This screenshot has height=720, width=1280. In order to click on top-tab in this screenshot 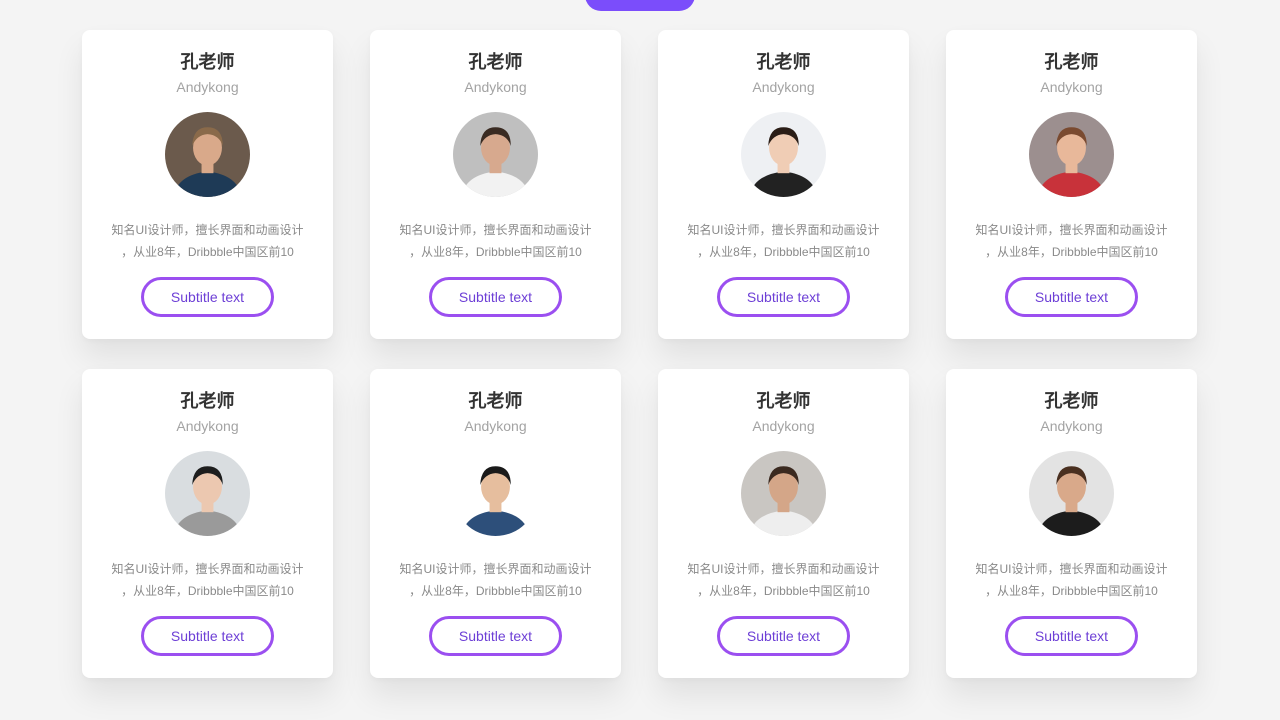, I will do `click(640, 5)`.